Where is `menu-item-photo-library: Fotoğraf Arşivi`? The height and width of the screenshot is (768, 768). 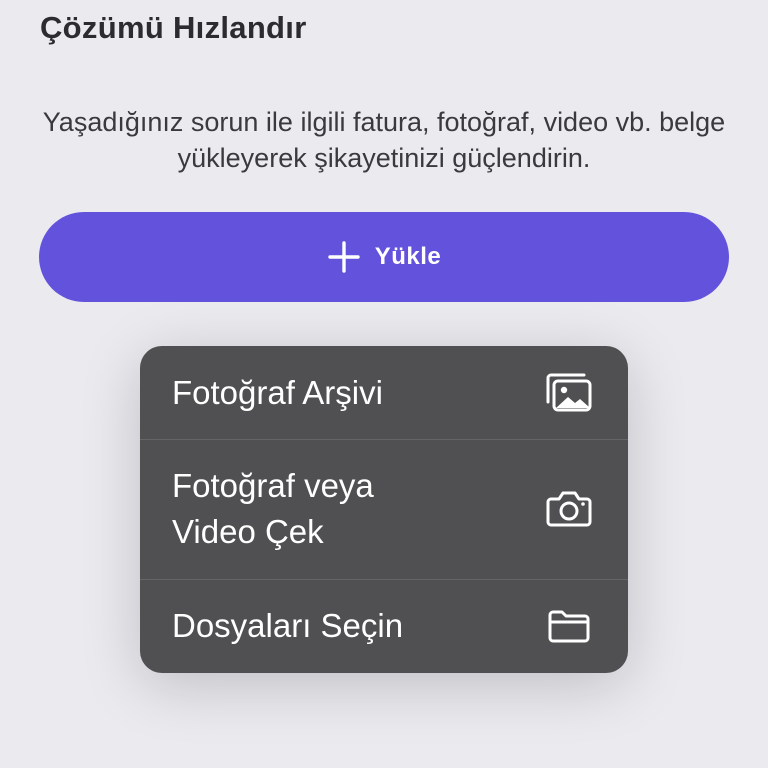
menu-item-photo-library: Fotoğraf Arşivi is located at coordinates (384, 392).